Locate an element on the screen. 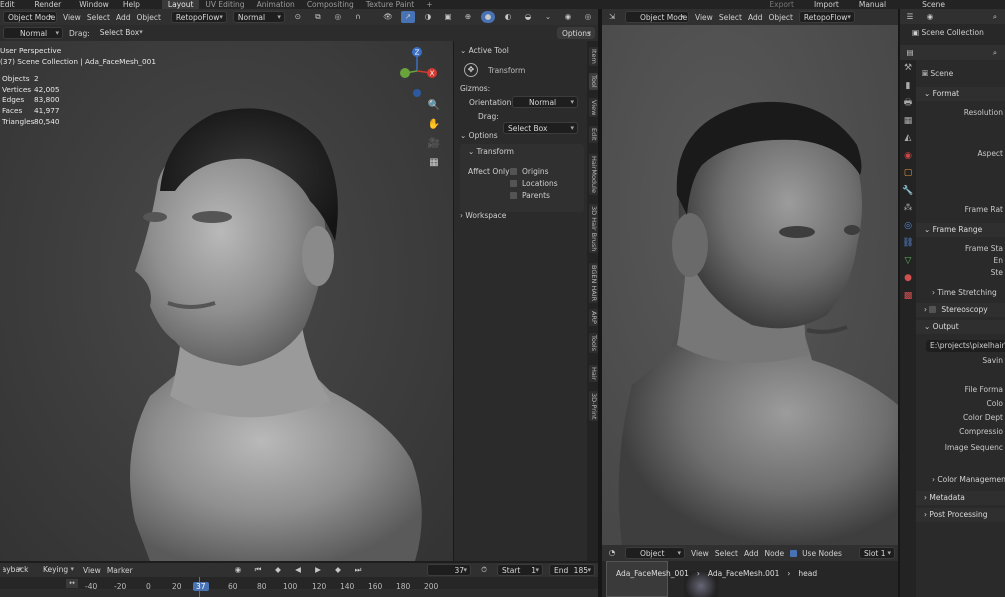 The image size is (1005, 597). options-dropdown: Options is located at coordinates (576, 33).